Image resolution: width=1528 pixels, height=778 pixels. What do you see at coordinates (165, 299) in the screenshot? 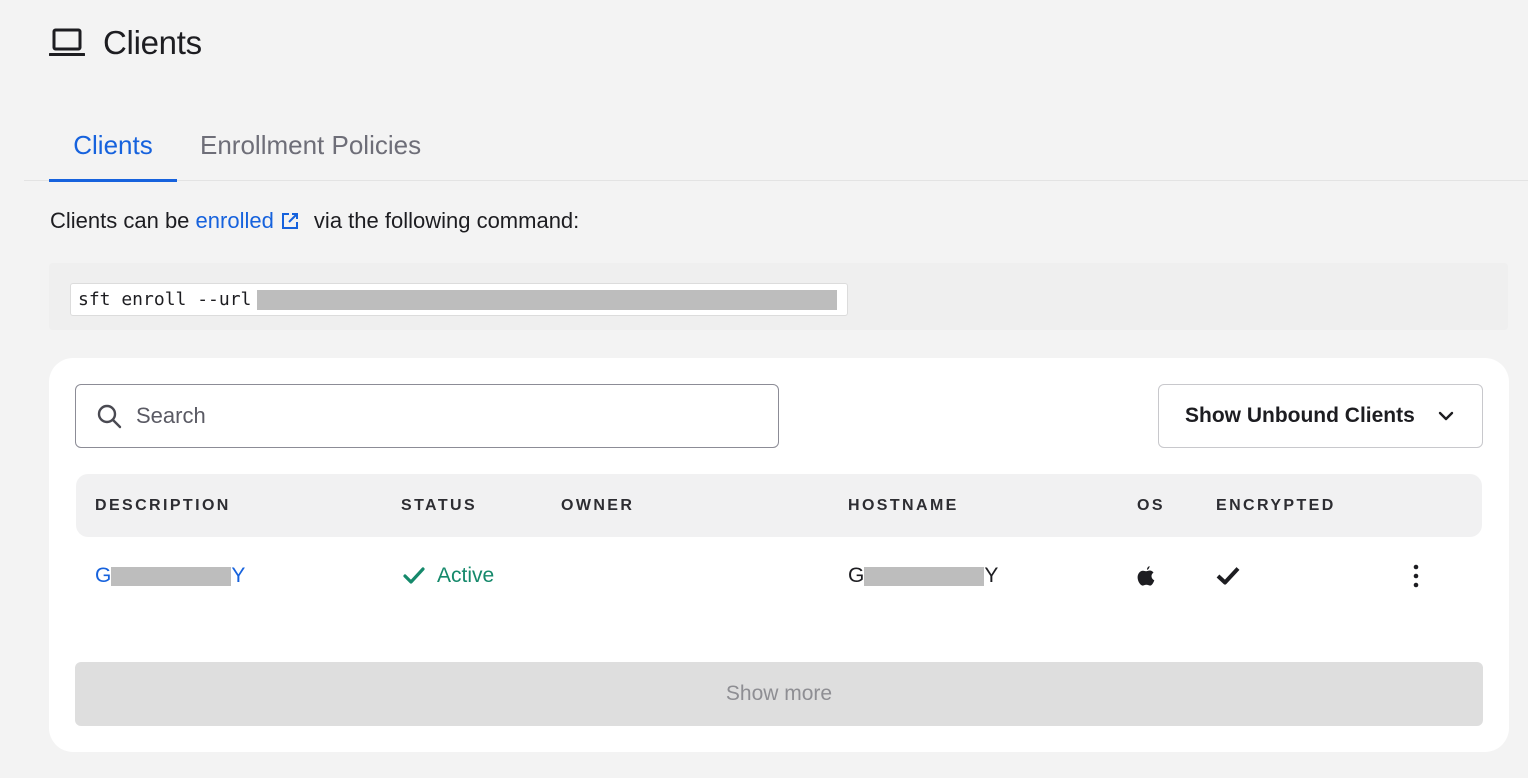
I see `command-text: sft enroll --url` at bounding box center [165, 299].